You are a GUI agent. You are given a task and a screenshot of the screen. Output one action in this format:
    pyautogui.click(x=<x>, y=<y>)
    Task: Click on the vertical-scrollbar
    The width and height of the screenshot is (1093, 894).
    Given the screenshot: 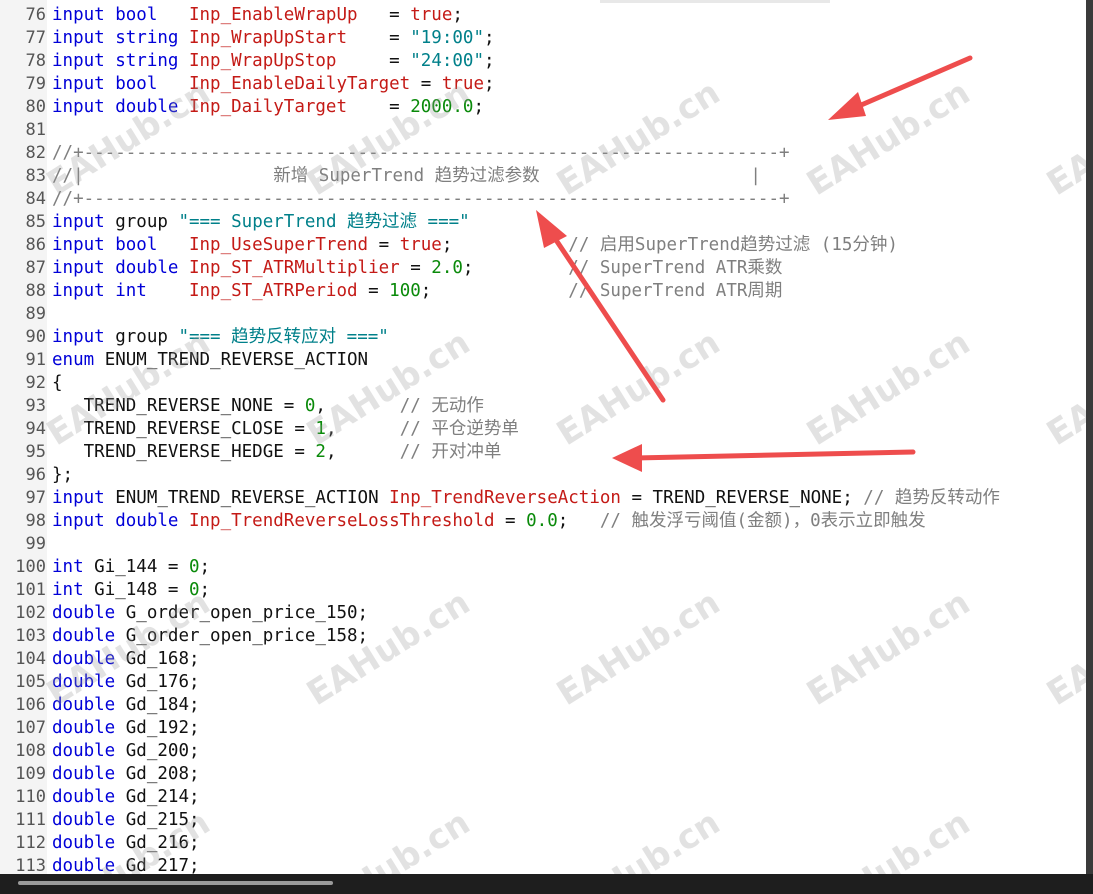 What is the action you would take?
    pyautogui.click(x=1089, y=447)
    